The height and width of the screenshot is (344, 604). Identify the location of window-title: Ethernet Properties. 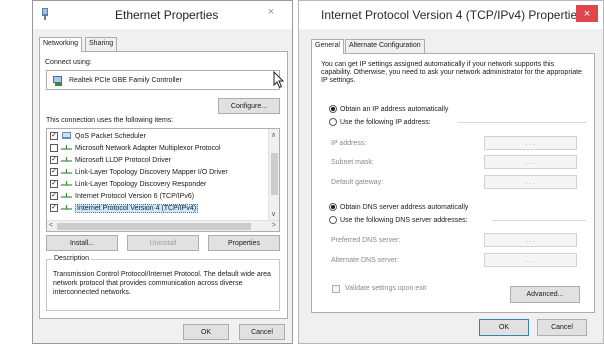
(167, 15).